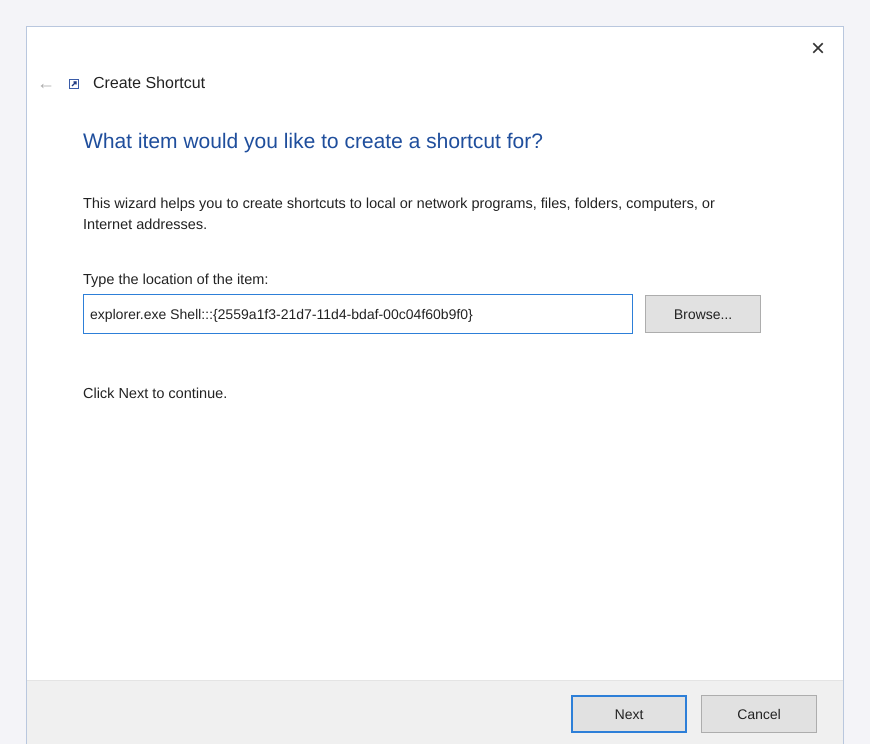 The image size is (870, 744). Describe the element at coordinates (149, 83) in the screenshot. I see `window-title: Create Shortcut` at that location.